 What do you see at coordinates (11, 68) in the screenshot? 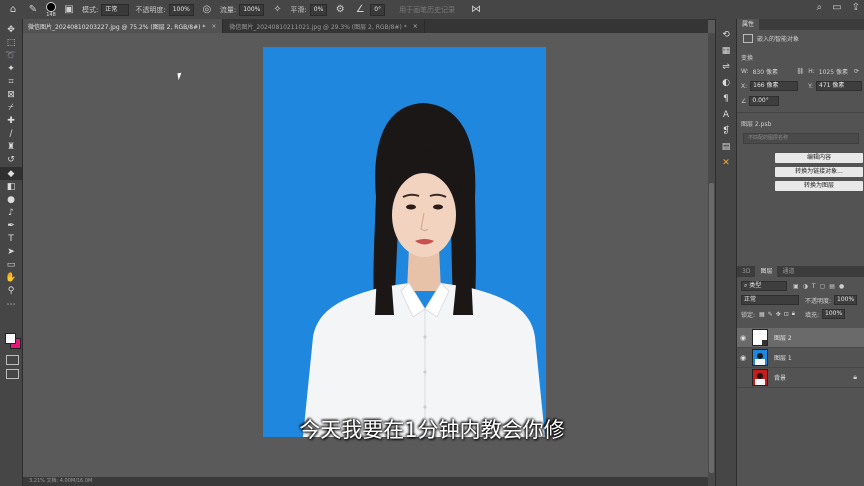
I see `magic-wand-tool-icon: ✦` at bounding box center [11, 68].